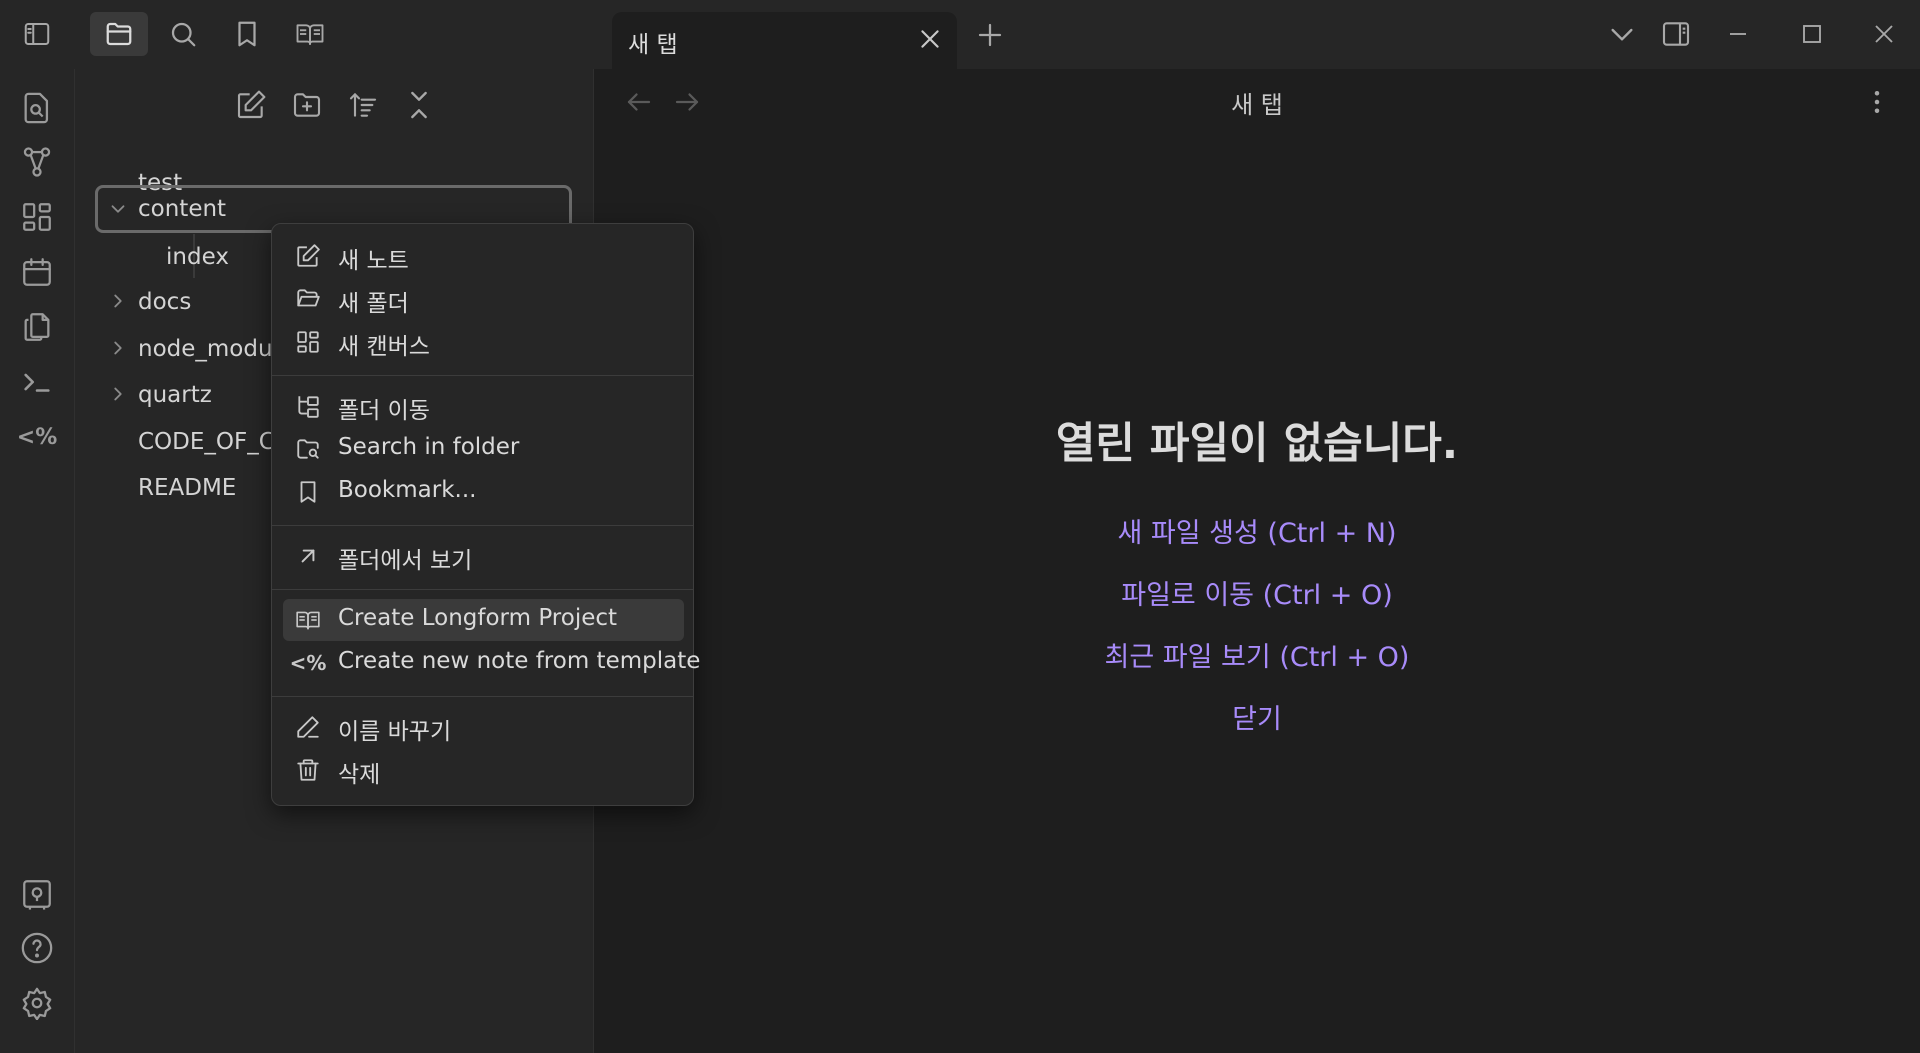 This screenshot has height=1053, width=1920. Describe the element at coordinates (395, 732) in the screenshot. I see `menu-item-label: 이름 바꾸기` at that location.